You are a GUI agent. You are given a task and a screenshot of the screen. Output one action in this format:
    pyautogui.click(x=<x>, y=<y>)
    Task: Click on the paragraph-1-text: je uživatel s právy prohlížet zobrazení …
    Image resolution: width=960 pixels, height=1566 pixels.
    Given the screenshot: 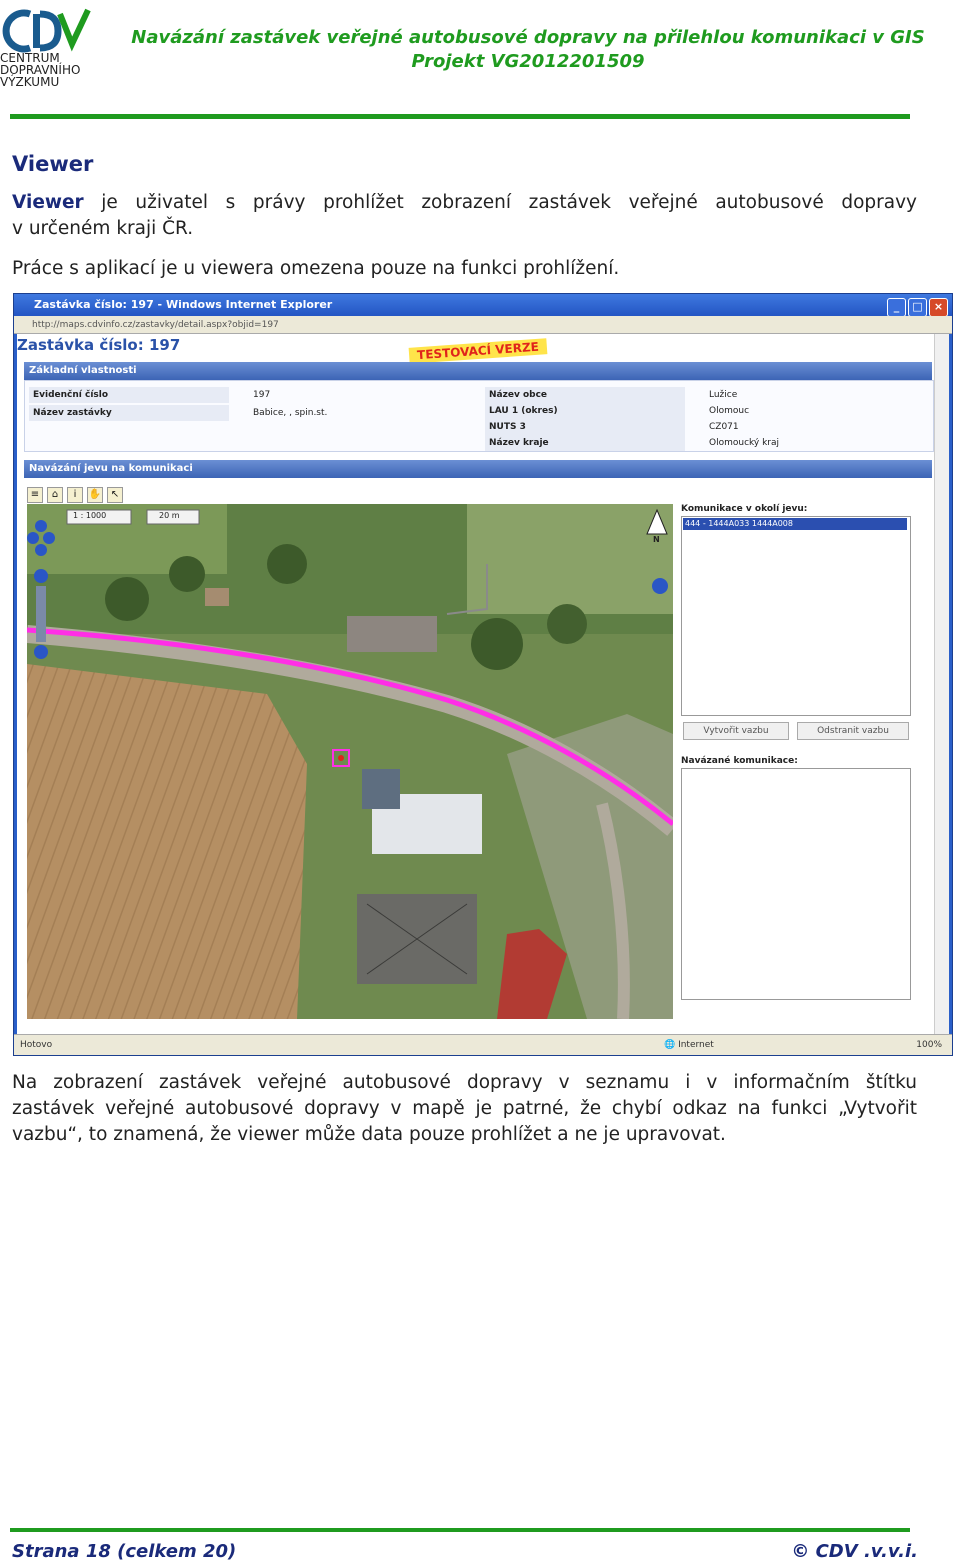 What is the action you would take?
    pyautogui.click(x=500, y=202)
    